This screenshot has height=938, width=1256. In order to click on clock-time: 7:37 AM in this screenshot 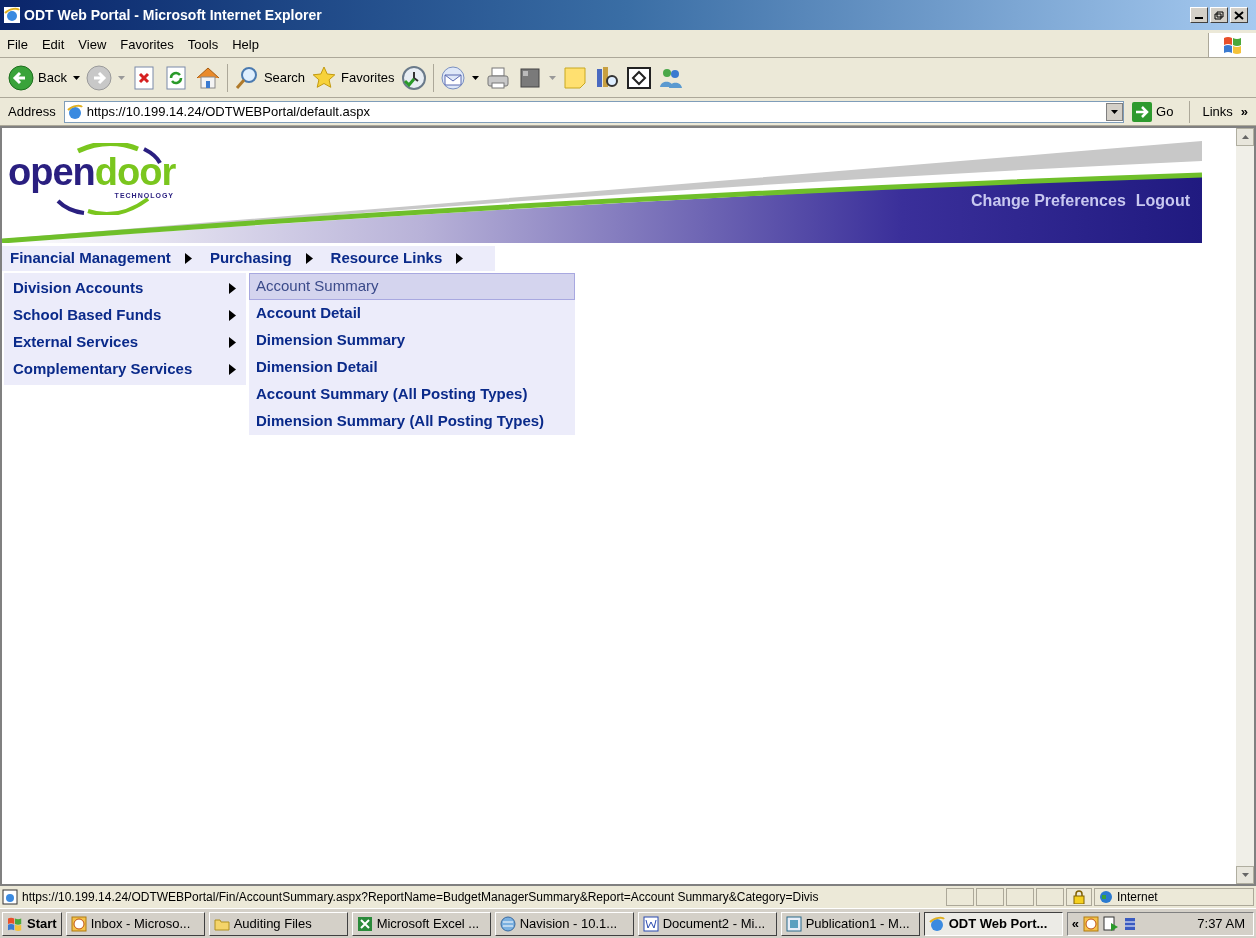, I will do `click(1221, 923)`.